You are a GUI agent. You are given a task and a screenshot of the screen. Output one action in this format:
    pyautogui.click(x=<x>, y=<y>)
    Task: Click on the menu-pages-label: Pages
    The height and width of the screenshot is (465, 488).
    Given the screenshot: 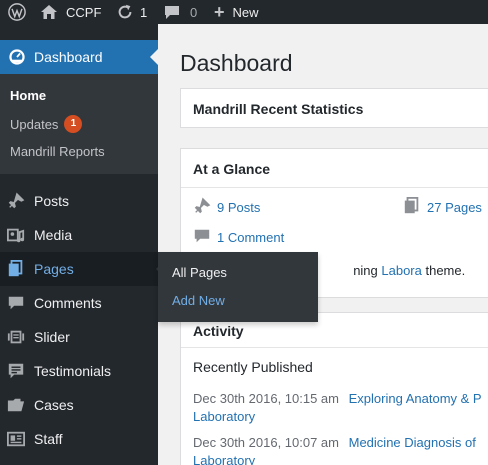 What is the action you would take?
    pyautogui.click(x=54, y=269)
    